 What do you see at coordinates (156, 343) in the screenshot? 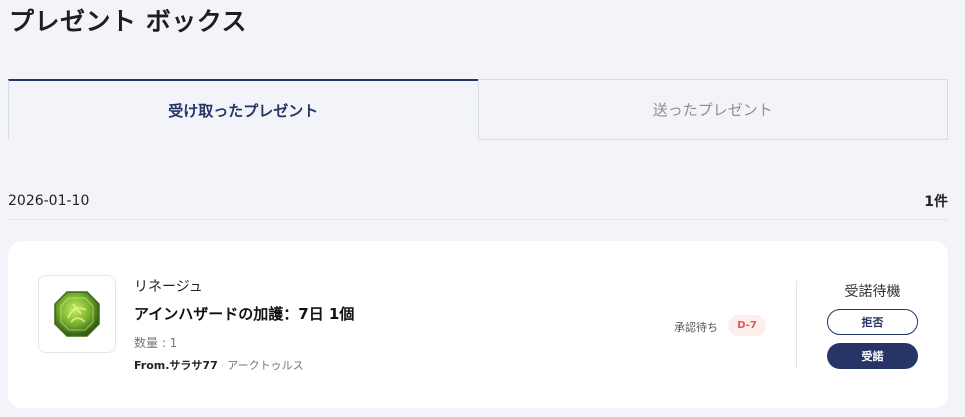
I see `item-quantity: 数量 : 1` at bounding box center [156, 343].